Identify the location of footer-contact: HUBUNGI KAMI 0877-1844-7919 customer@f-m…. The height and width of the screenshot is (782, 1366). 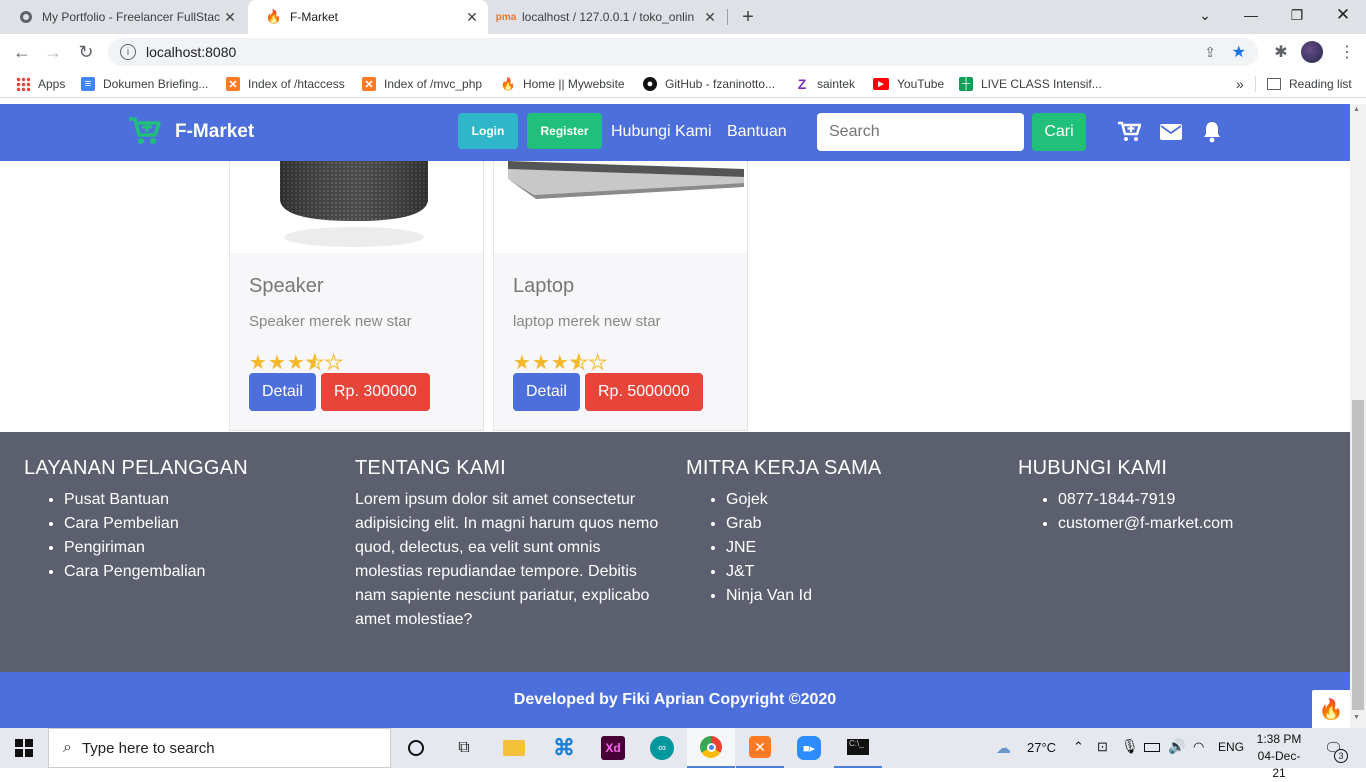
(1173, 496).